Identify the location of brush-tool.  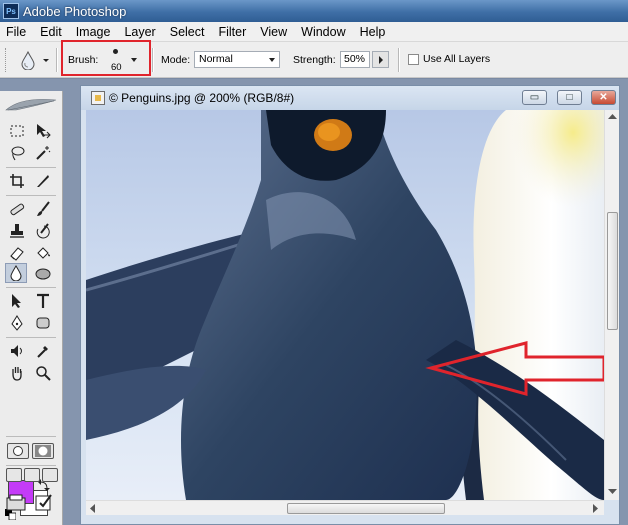
(43, 209).